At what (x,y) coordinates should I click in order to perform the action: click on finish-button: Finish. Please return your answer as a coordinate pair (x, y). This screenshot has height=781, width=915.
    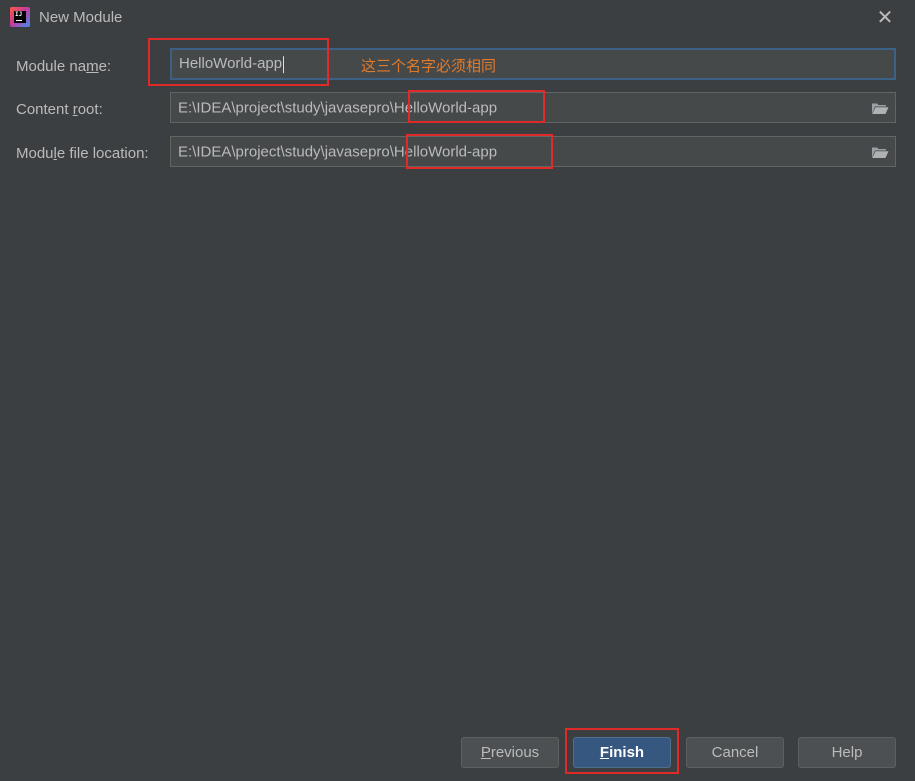
    Looking at the image, I should click on (622, 752).